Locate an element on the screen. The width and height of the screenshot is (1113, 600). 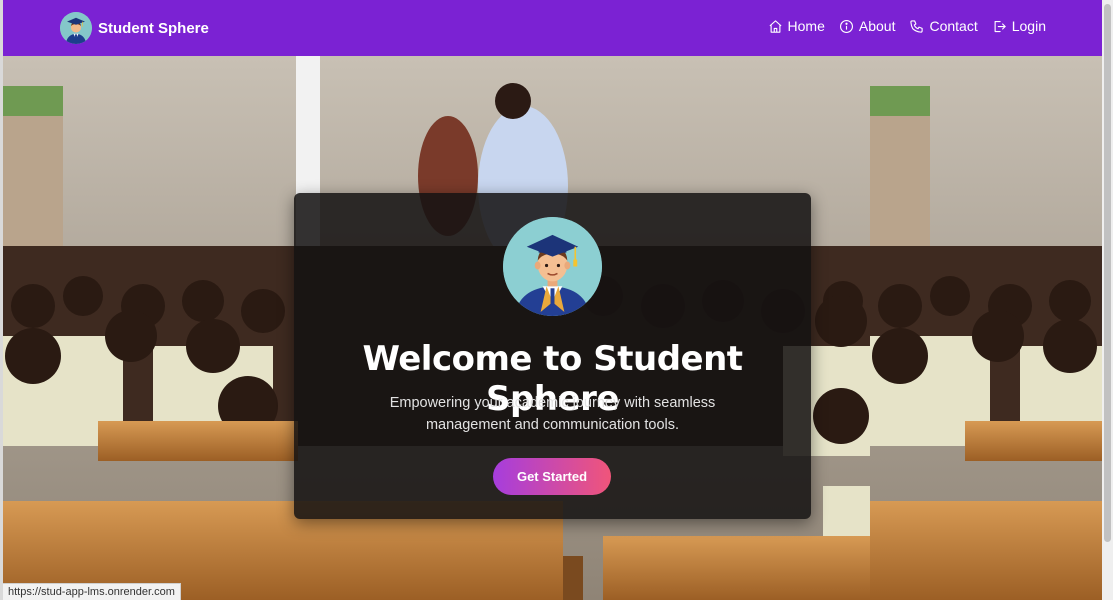
nav-login: Login is located at coordinates (1019, 26).